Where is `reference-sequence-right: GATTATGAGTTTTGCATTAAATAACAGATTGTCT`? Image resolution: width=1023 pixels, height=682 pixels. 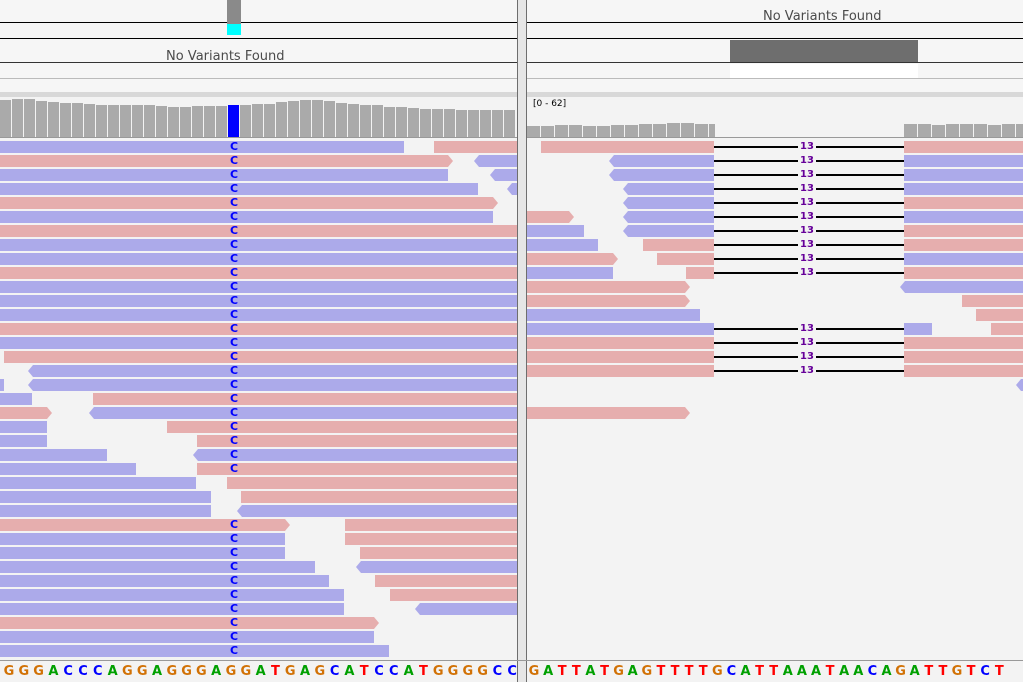 reference-sequence-right: GATTATGAGTTTTGCATTAAATAACAGATTGTCT is located at coordinates (775, 673).